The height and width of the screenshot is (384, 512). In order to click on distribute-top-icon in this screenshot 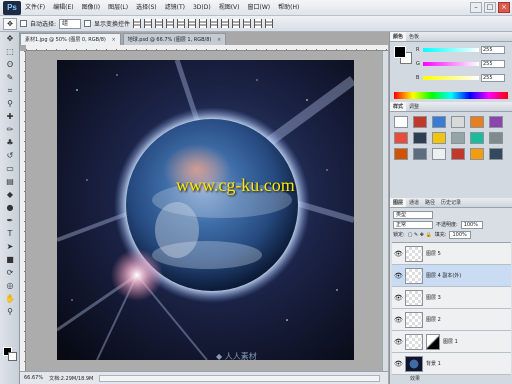, I will do `click(203, 23)`.